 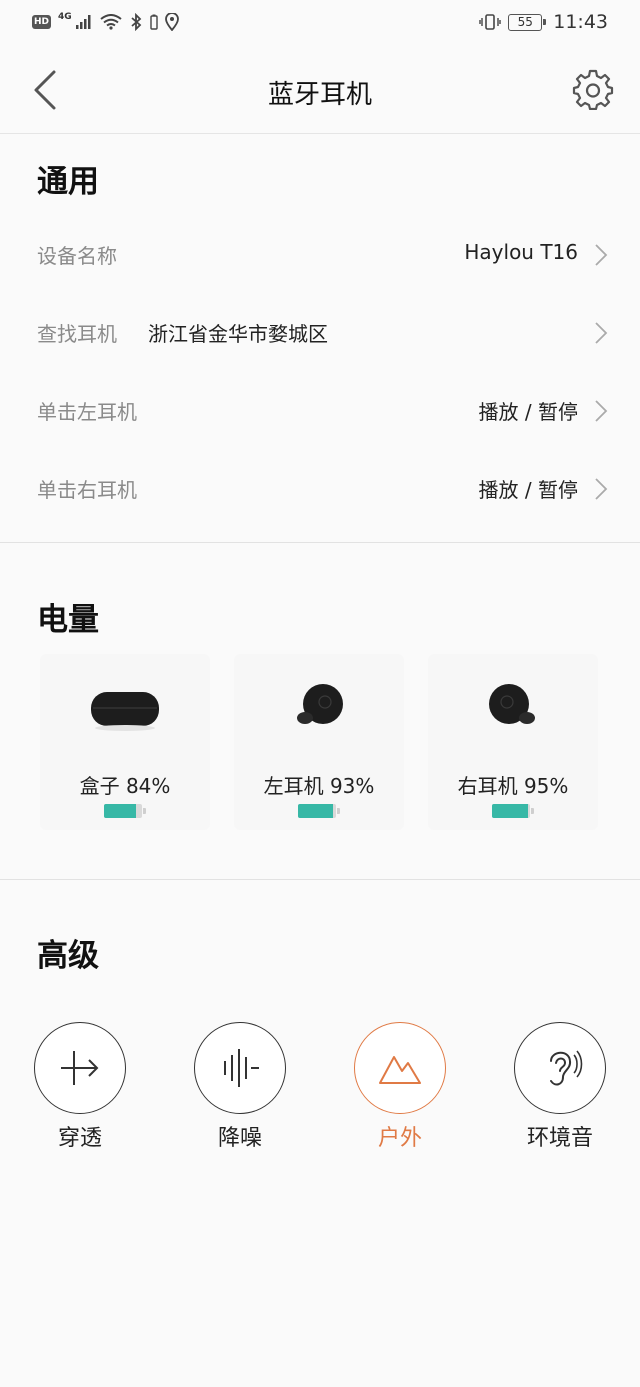 What do you see at coordinates (68, 182) in the screenshot?
I see `section-general-title: 通用` at bounding box center [68, 182].